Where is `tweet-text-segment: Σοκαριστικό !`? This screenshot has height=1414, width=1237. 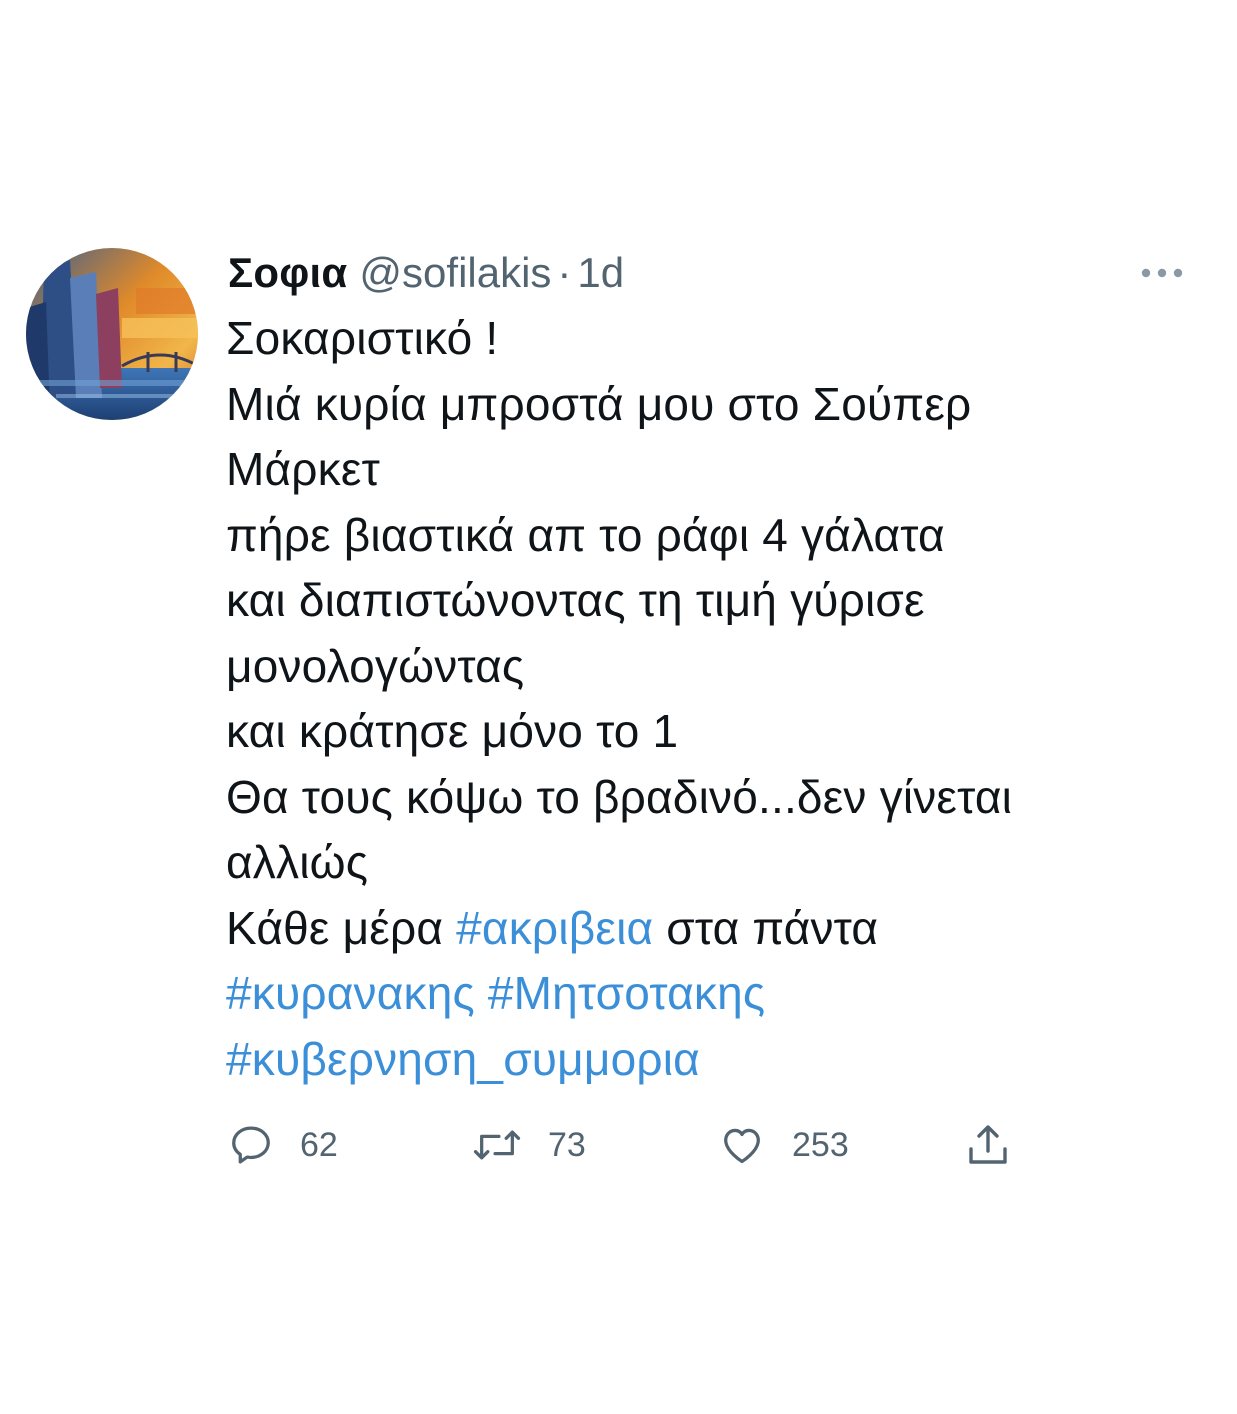 tweet-text-segment: Σοκαριστικό ! is located at coordinates (362, 338).